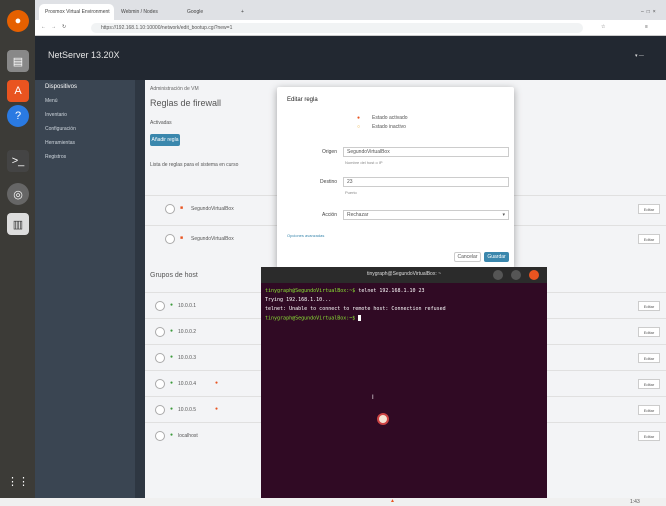  Describe the element at coordinates (18, 224) in the screenshot. I see `document-icon: ▥` at that location.